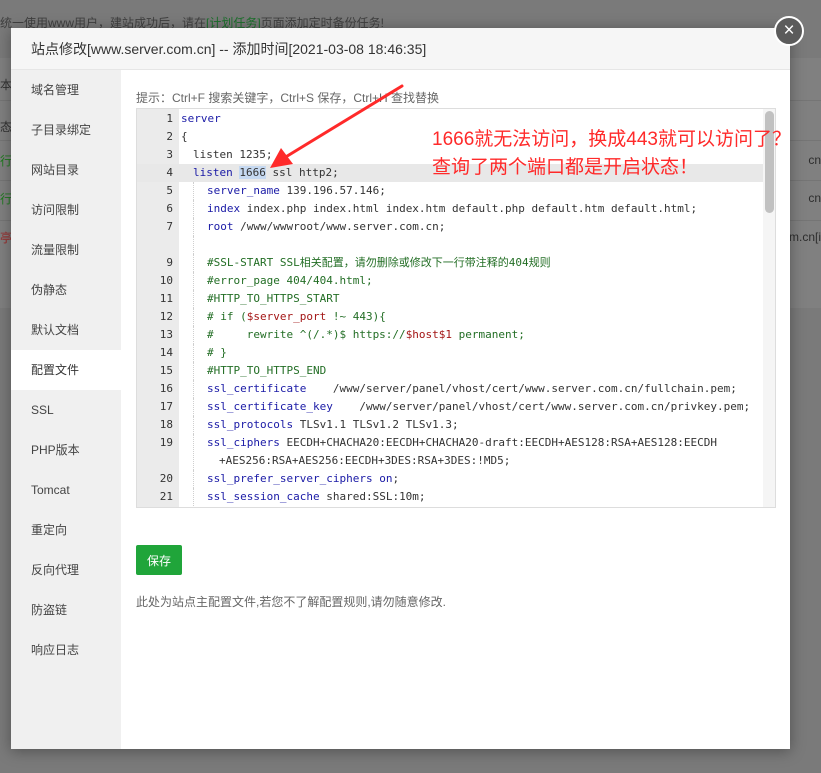 The width and height of the screenshot is (821, 773). I want to click on line-number: 5, so click(169, 190).